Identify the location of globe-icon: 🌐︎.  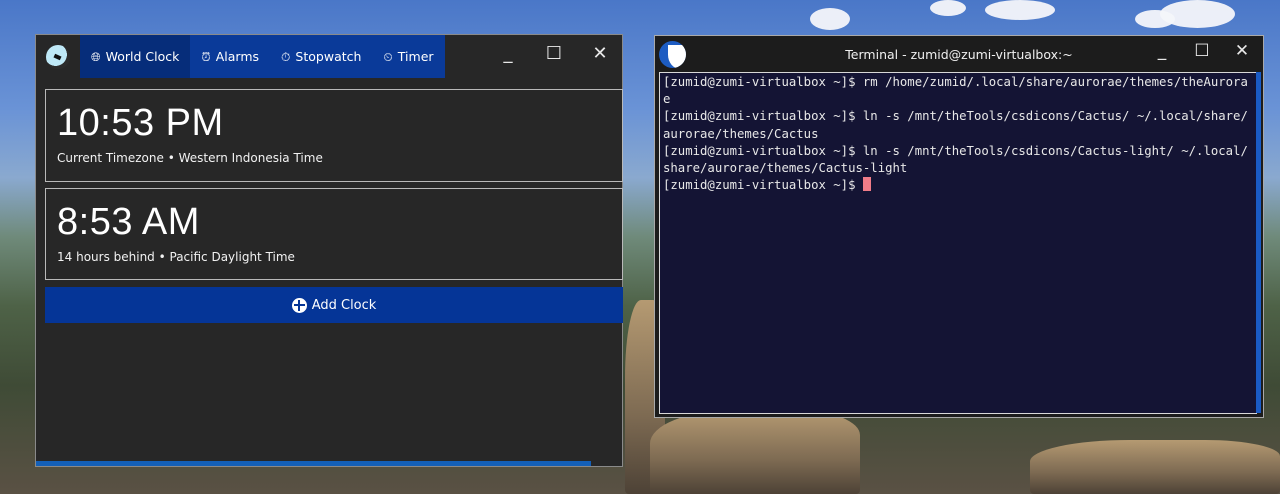
(96, 56).